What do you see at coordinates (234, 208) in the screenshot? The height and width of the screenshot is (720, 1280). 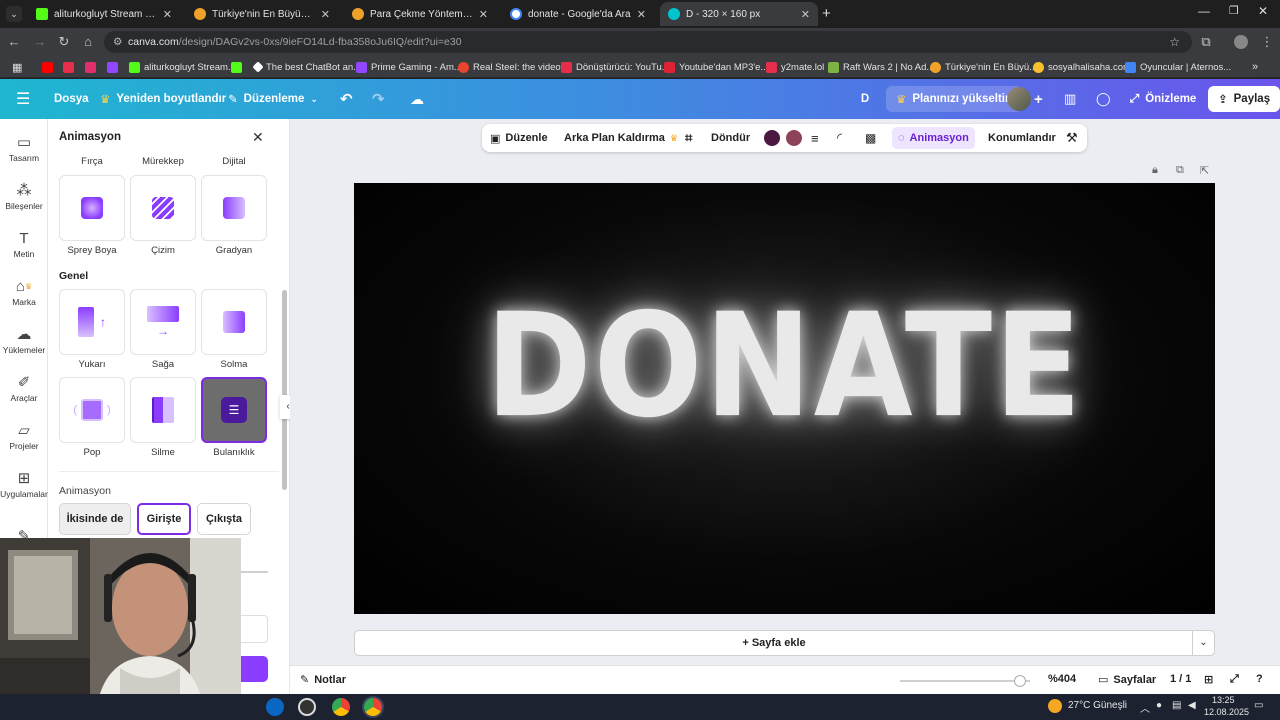 I see `anim-gradient` at bounding box center [234, 208].